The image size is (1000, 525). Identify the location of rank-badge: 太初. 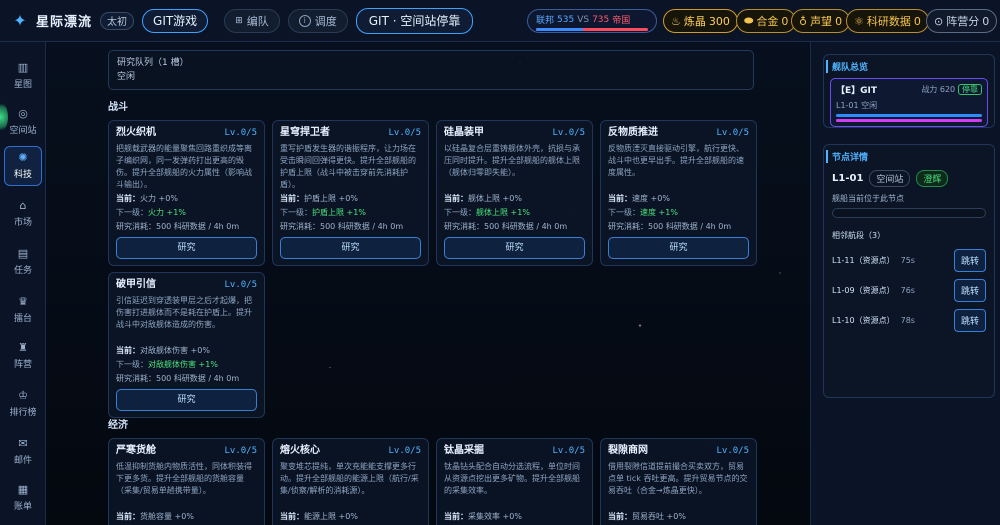
(117, 20).